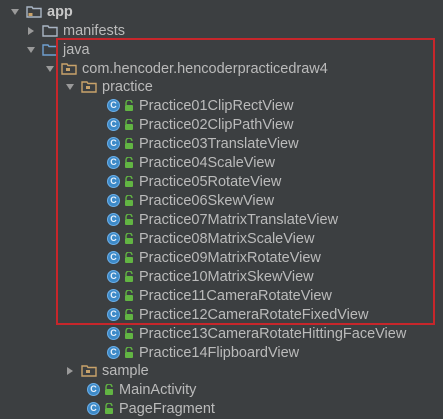 This screenshot has height=419, width=443. I want to click on tree-node-label: Practice13CameraRotateHittingFaceView, so click(273, 333).